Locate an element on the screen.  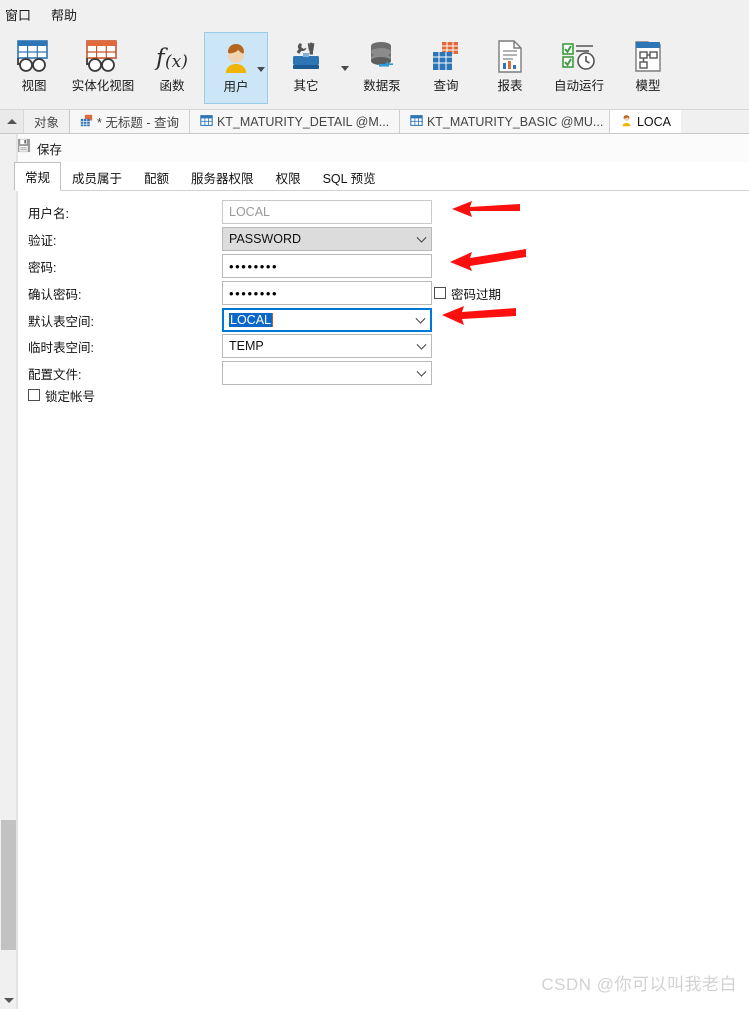
ribbon-button-function: f (x) 函数 is located at coordinates (172, 68).